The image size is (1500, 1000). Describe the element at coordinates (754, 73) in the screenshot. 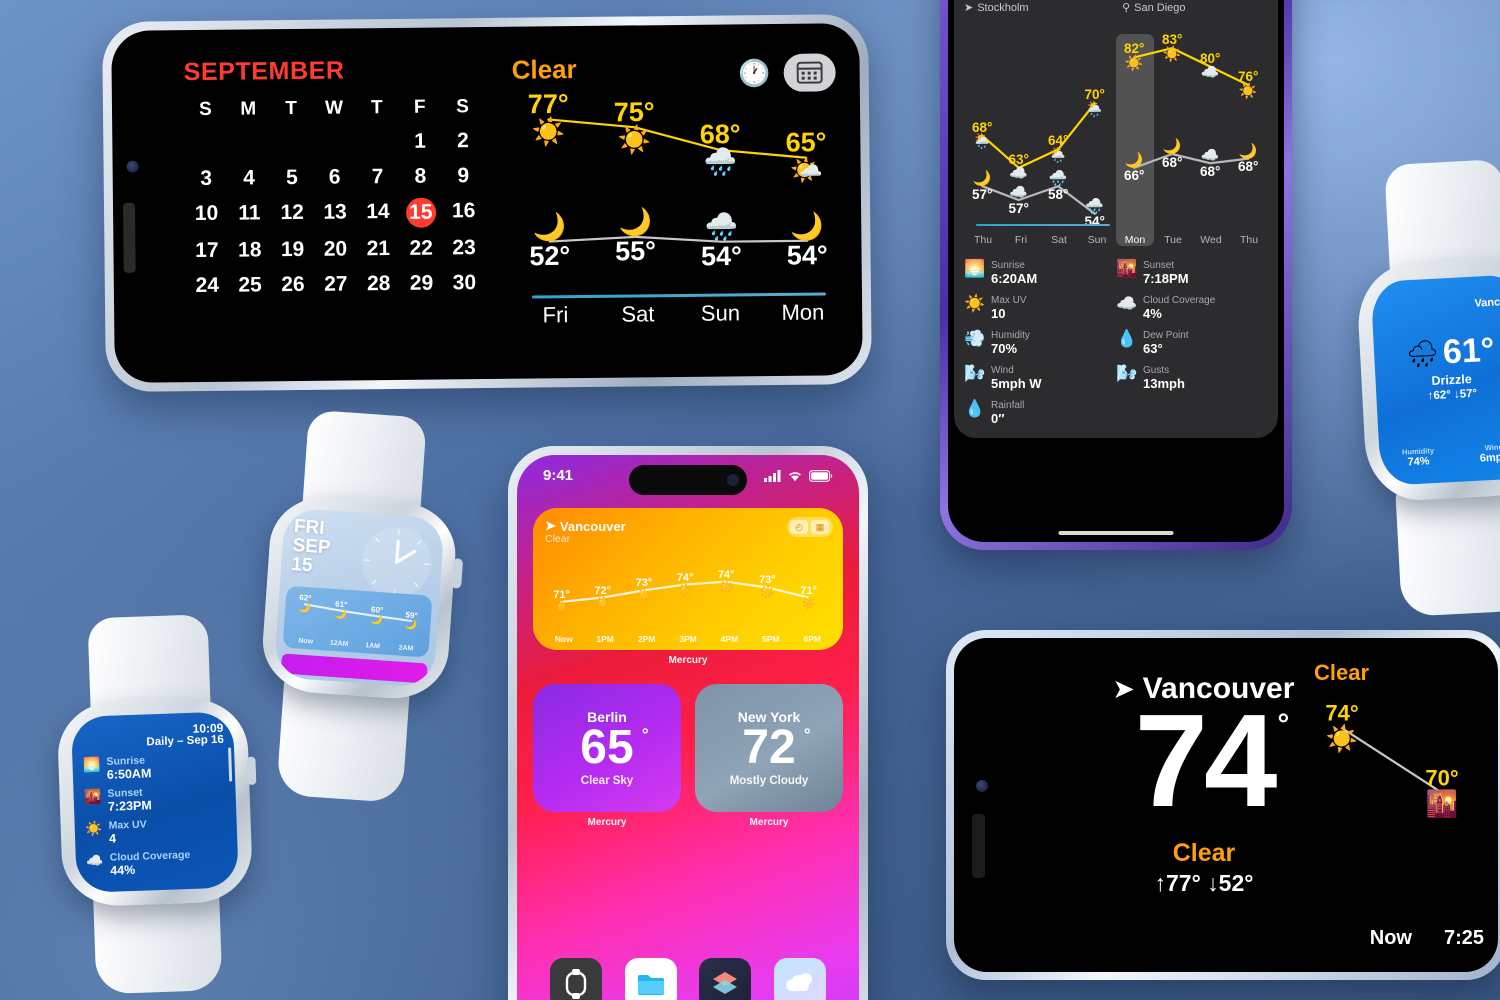

I see `clock-icon: 🕐` at that location.